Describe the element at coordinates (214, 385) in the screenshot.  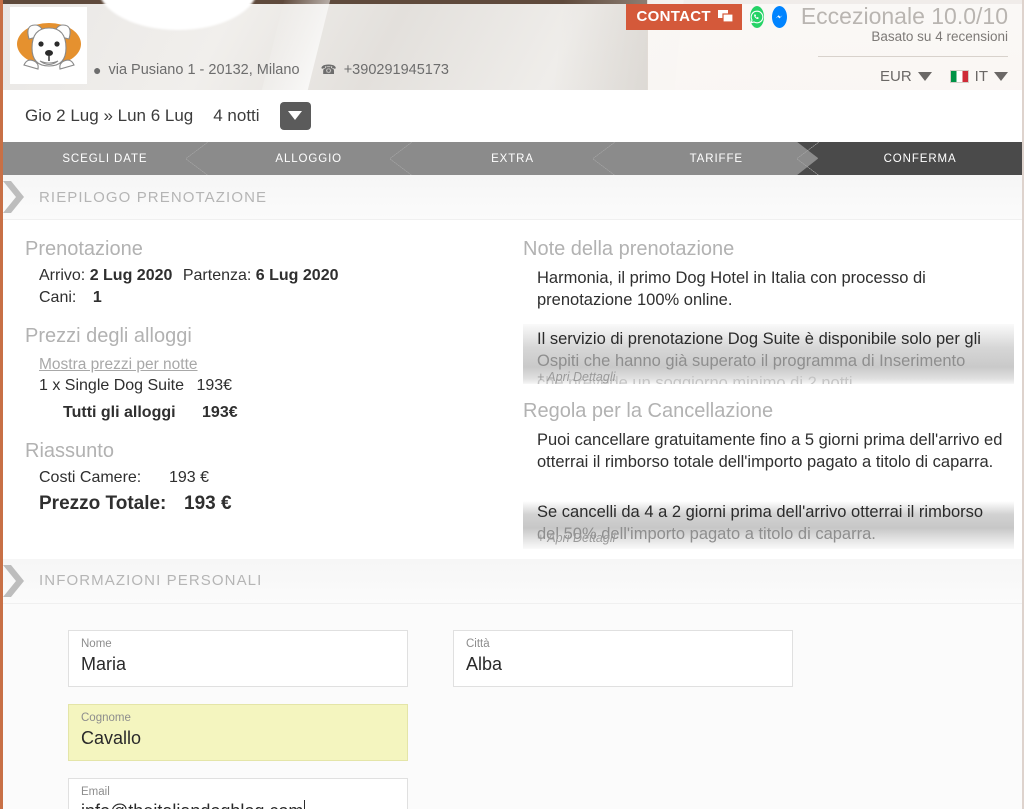
I see `lodging-item-price: 193€` at that location.